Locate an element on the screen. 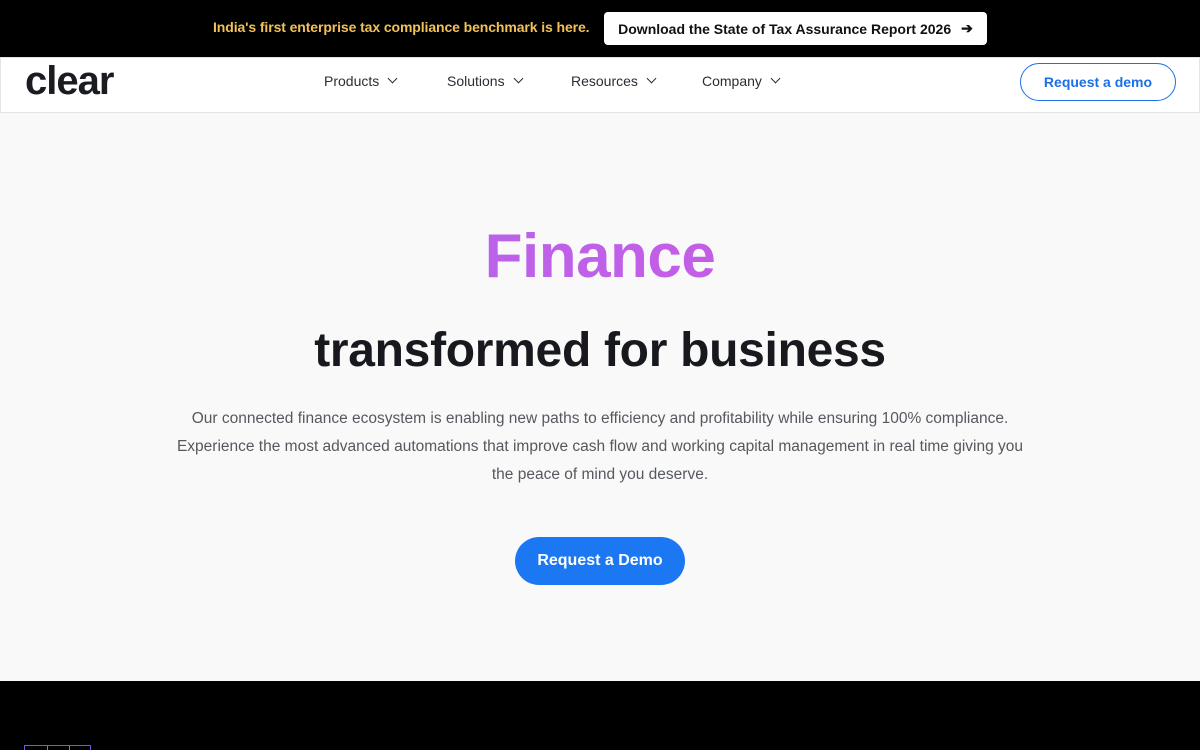  request-demo-nav-button: Request a demo is located at coordinates (1098, 82).